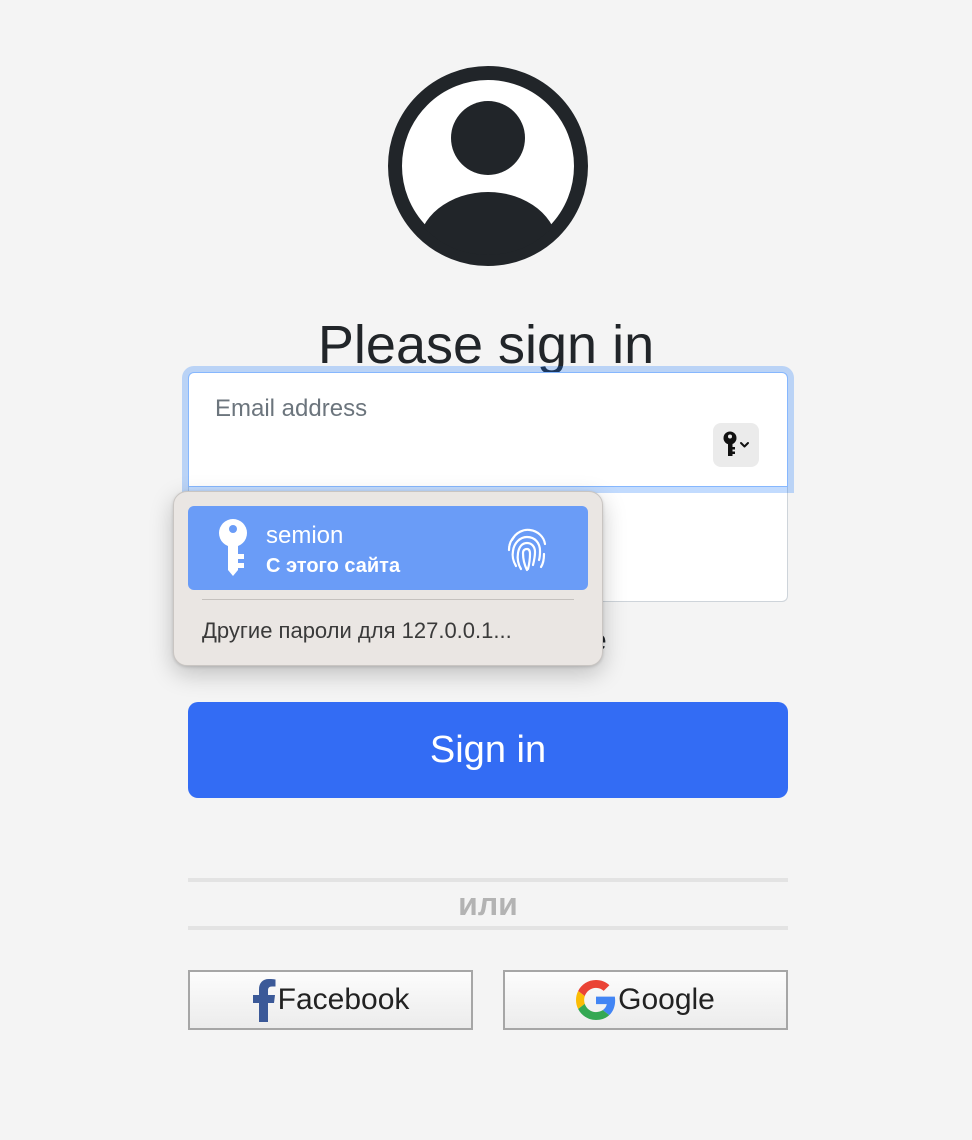  I want to click on google-icon, so click(596, 1000).